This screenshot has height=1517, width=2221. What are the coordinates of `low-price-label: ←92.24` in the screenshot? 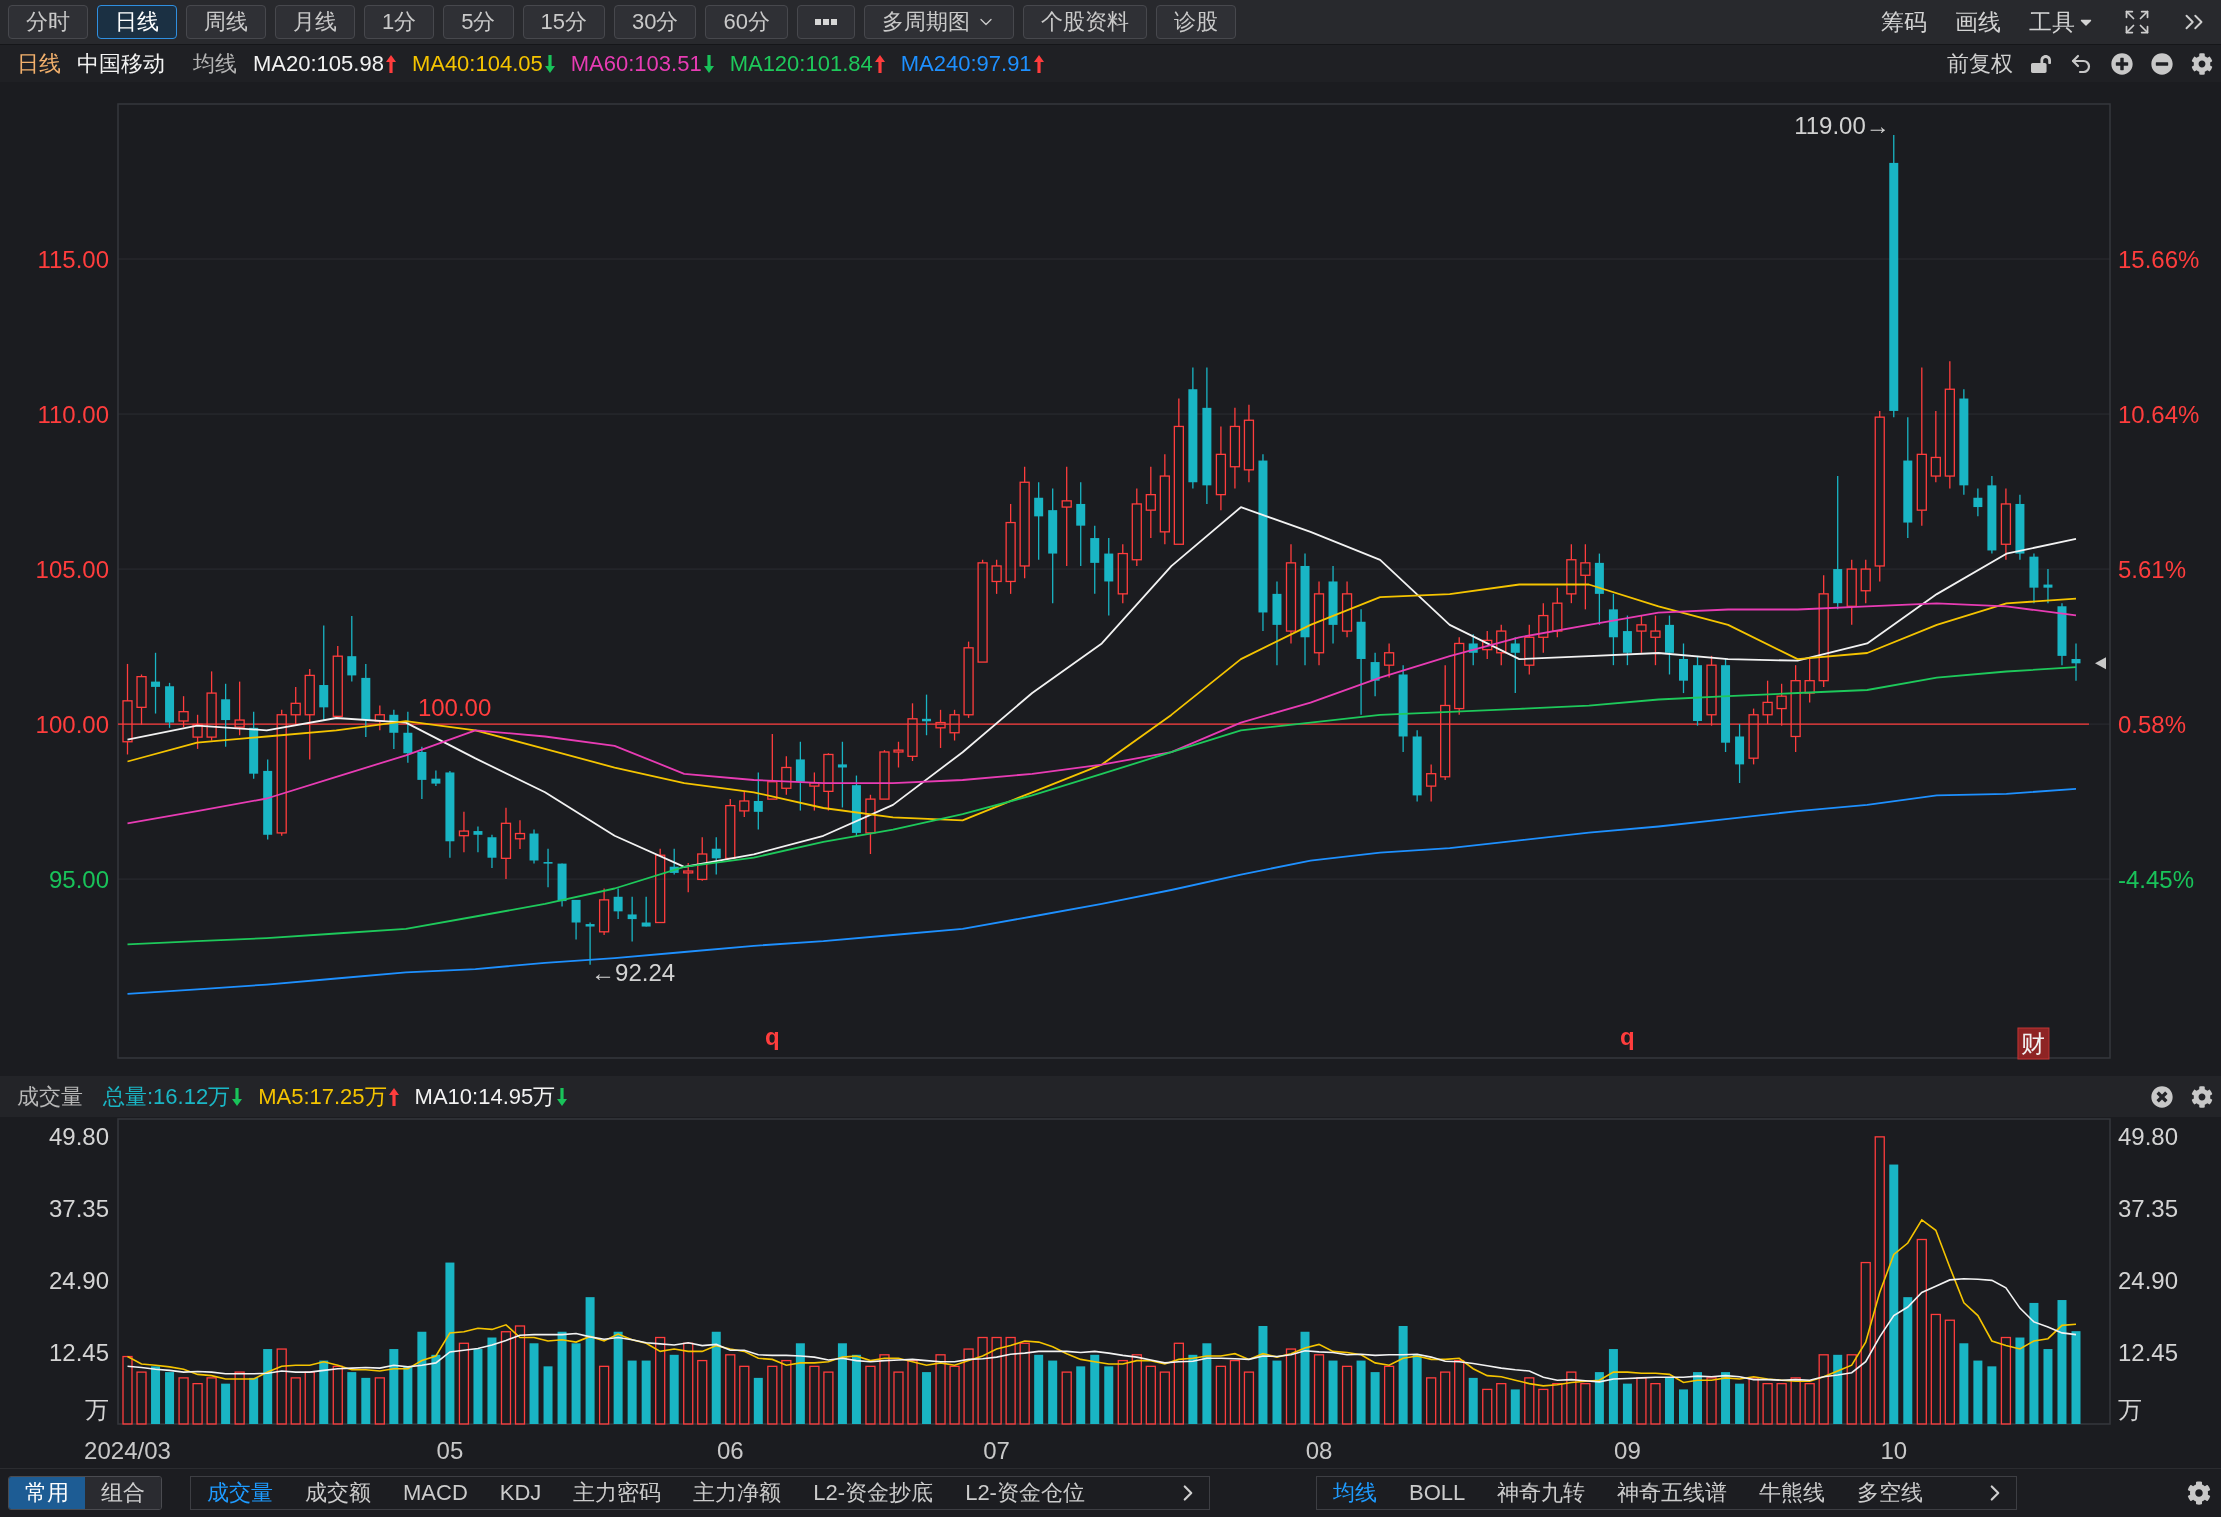 It's located at (633, 973).